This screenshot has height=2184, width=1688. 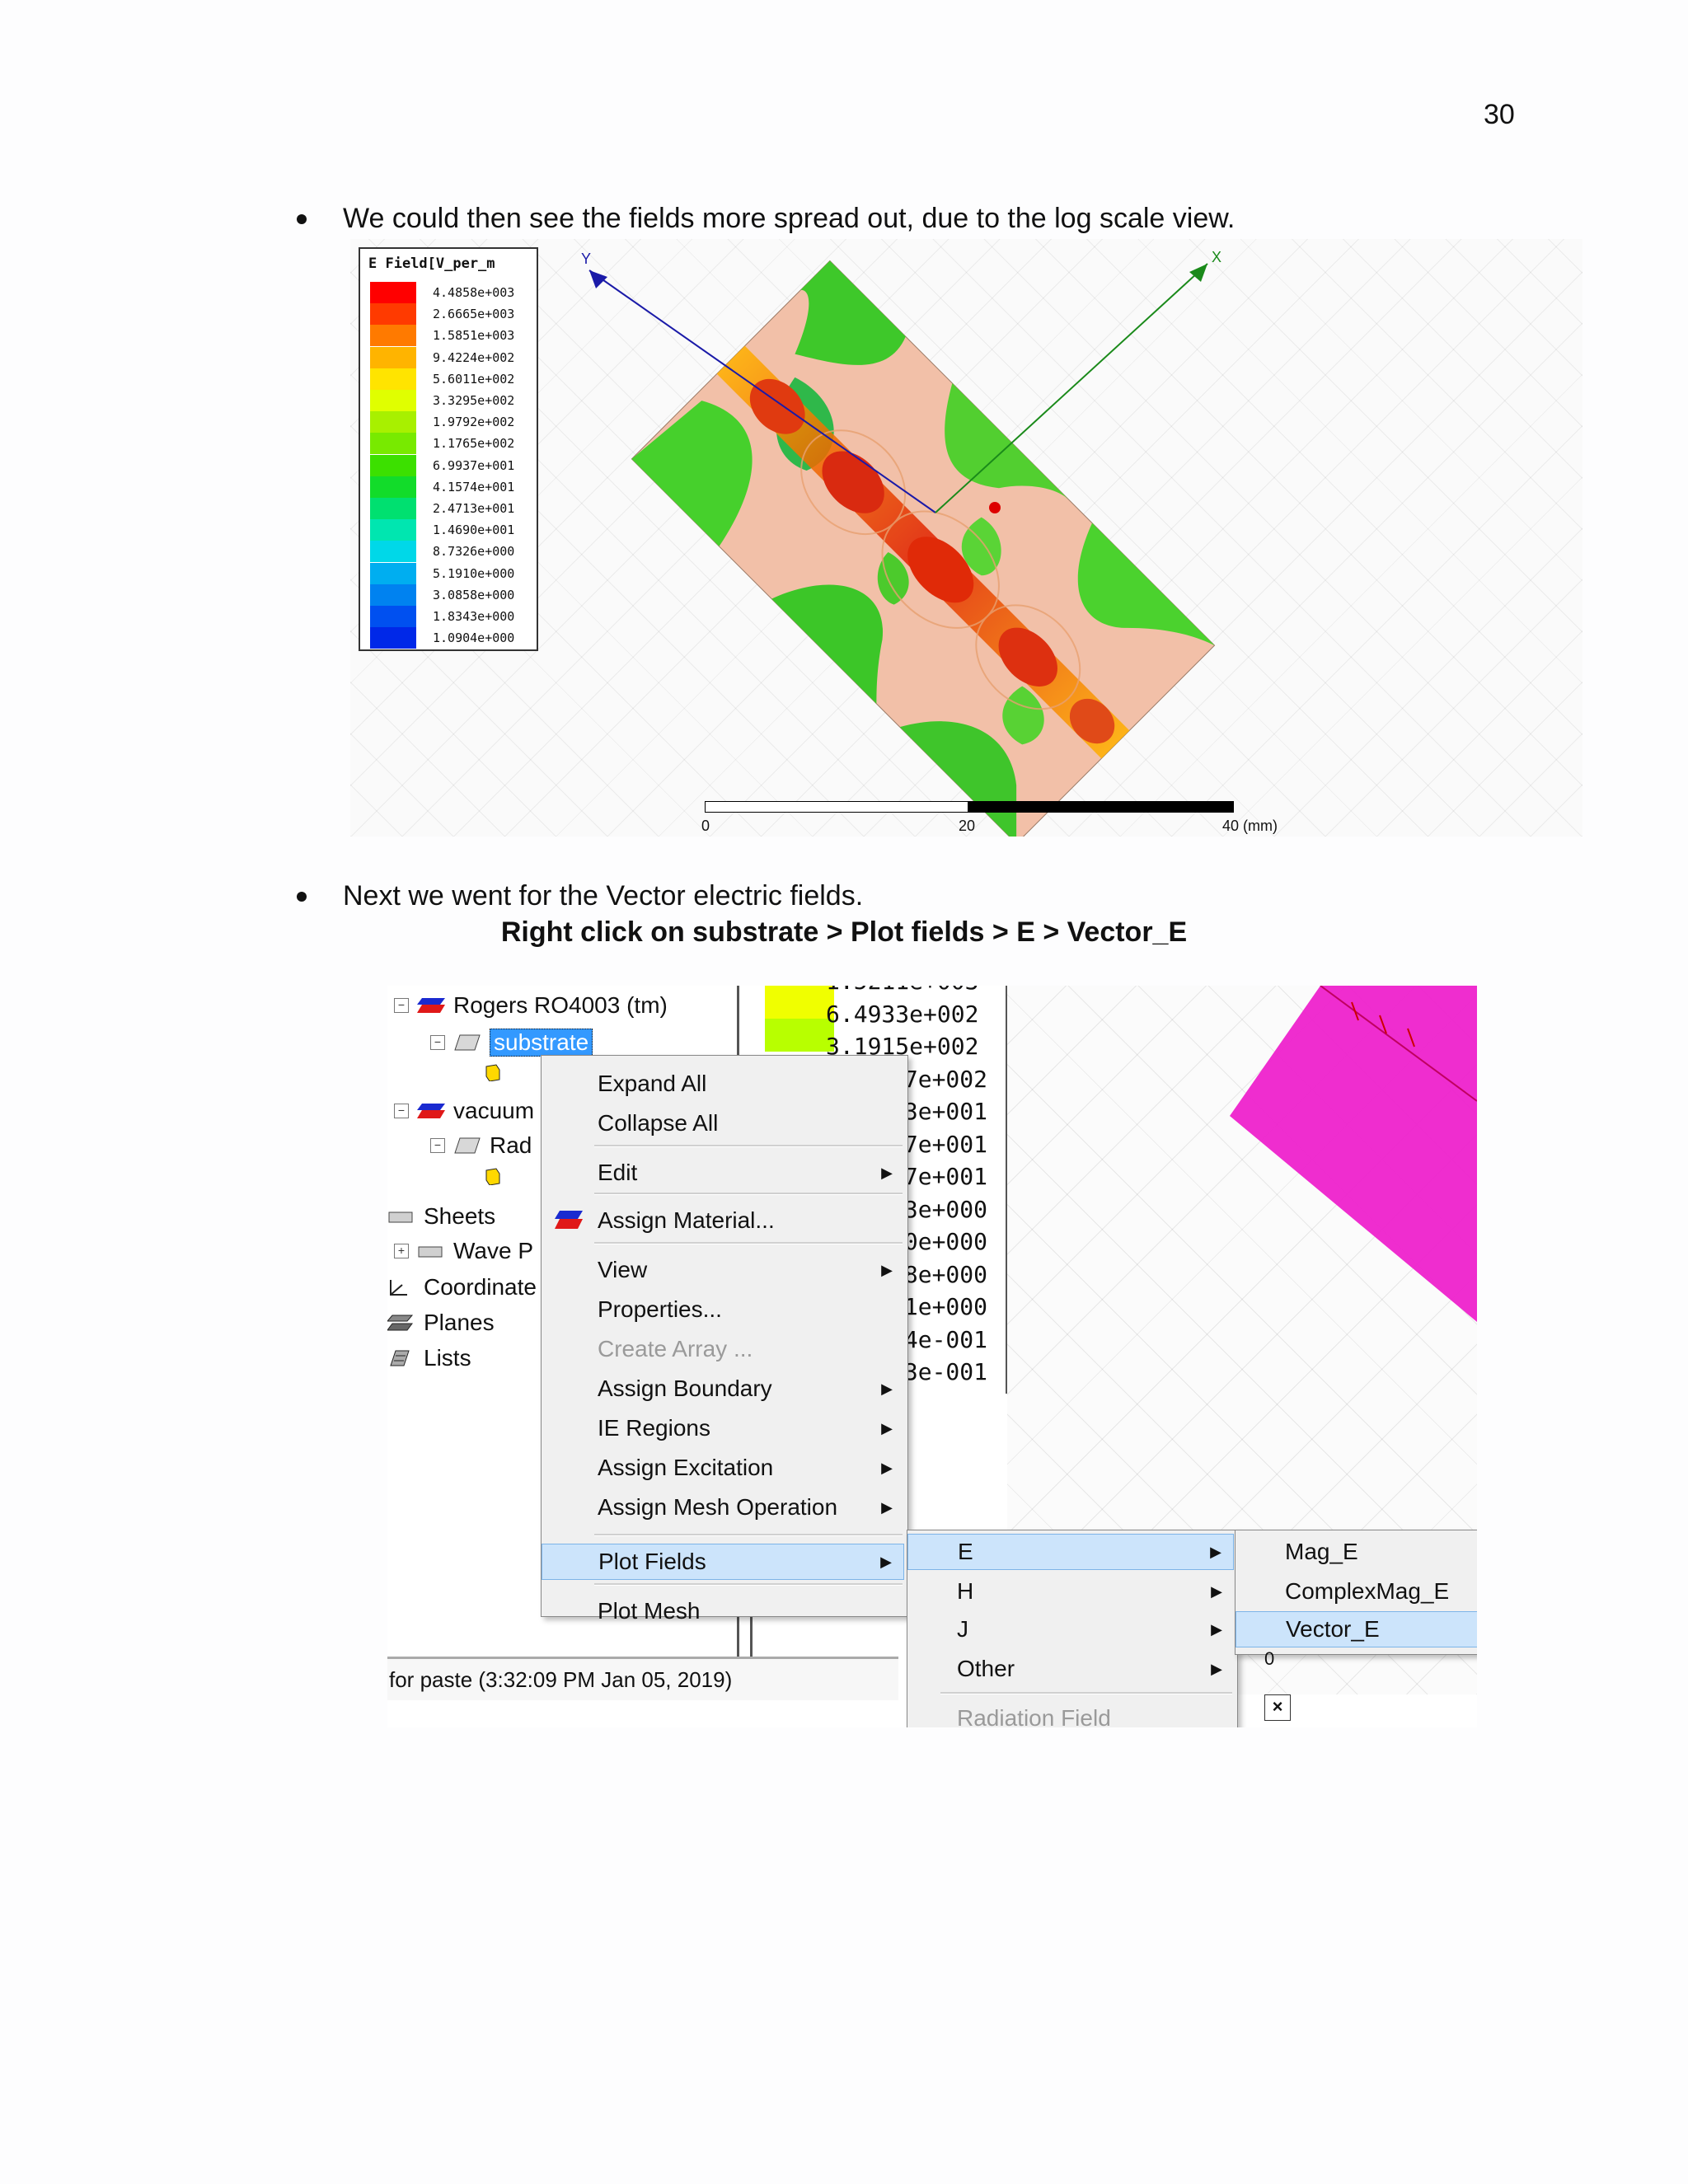 I want to click on tree-item-rad-child, so click(x=496, y=1176).